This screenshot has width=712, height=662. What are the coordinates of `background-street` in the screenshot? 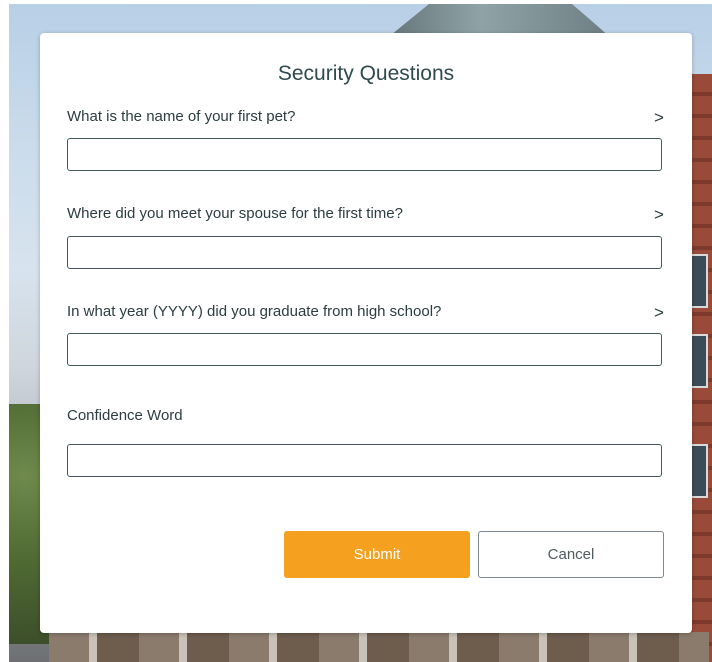 It's located at (379, 647).